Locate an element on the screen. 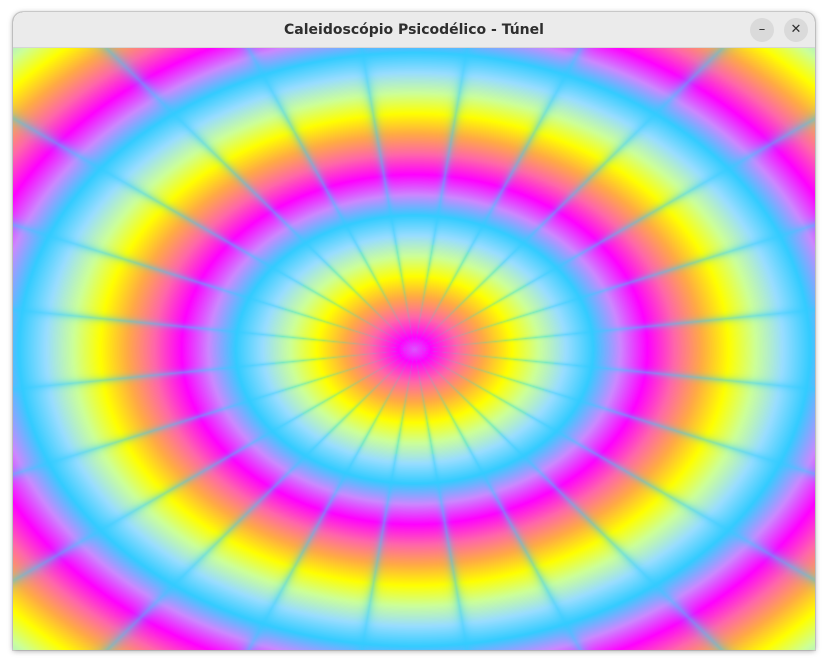  minimize-button: – is located at coordinates (762, 30).